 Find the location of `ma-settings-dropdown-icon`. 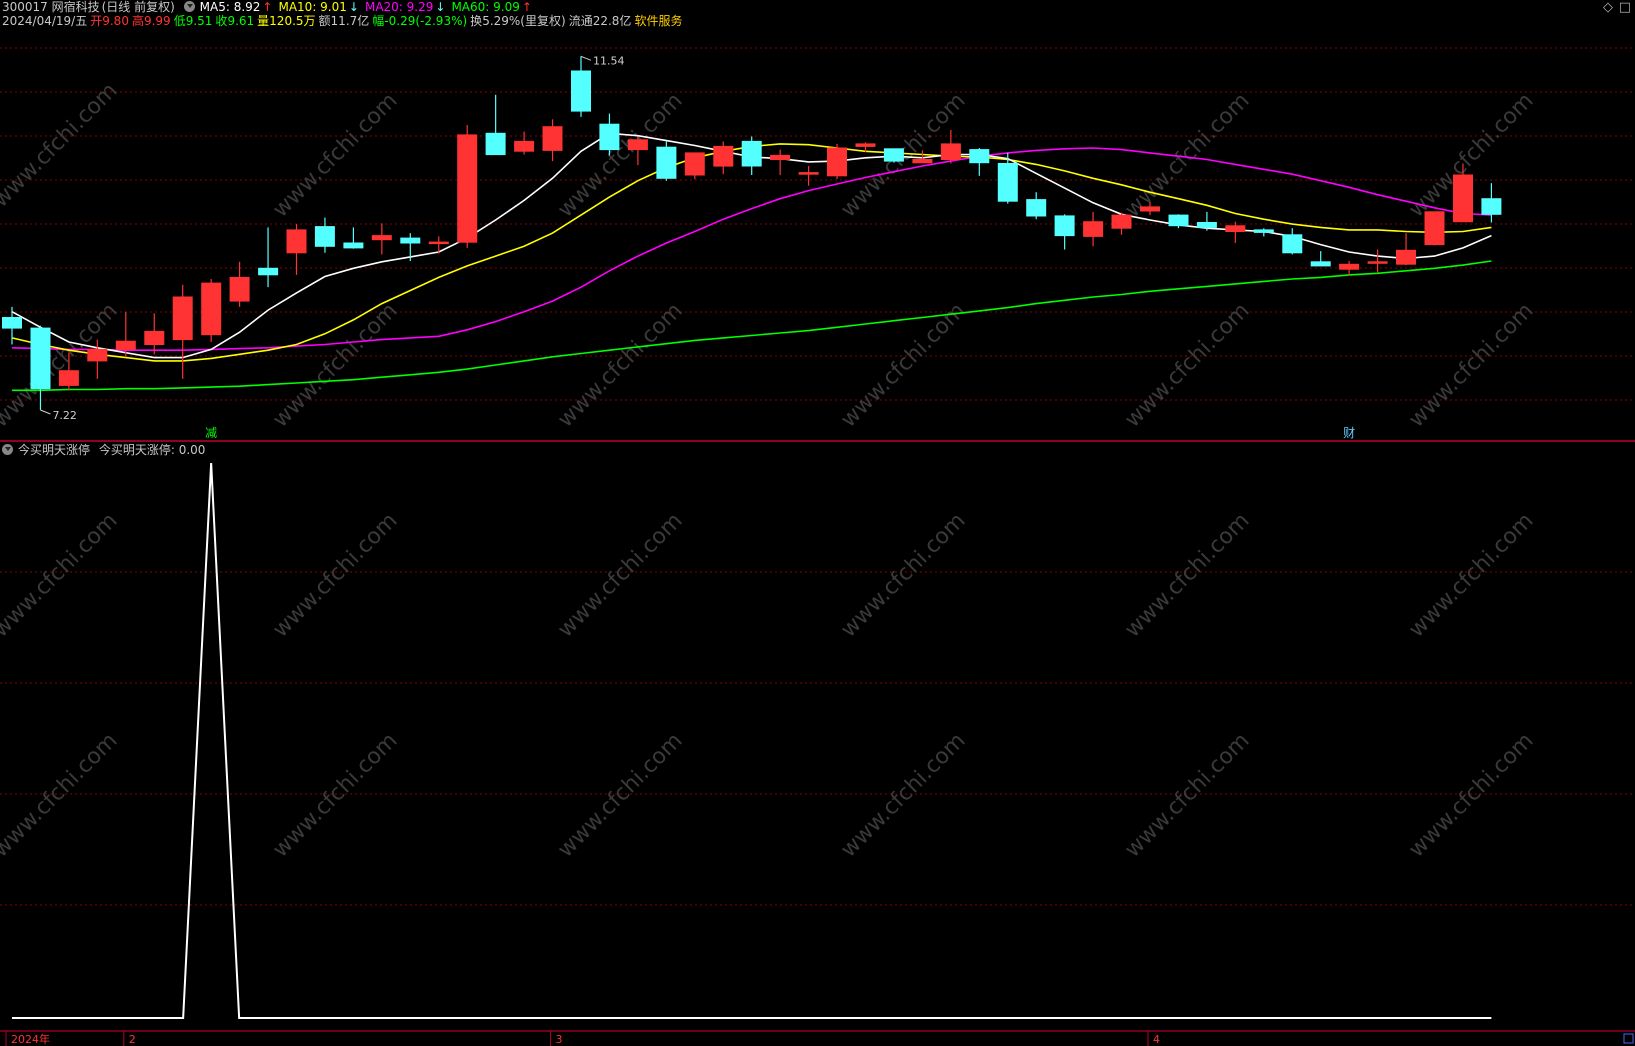

ma-settings-dropdown-icon is located at coordinates (189, 6).